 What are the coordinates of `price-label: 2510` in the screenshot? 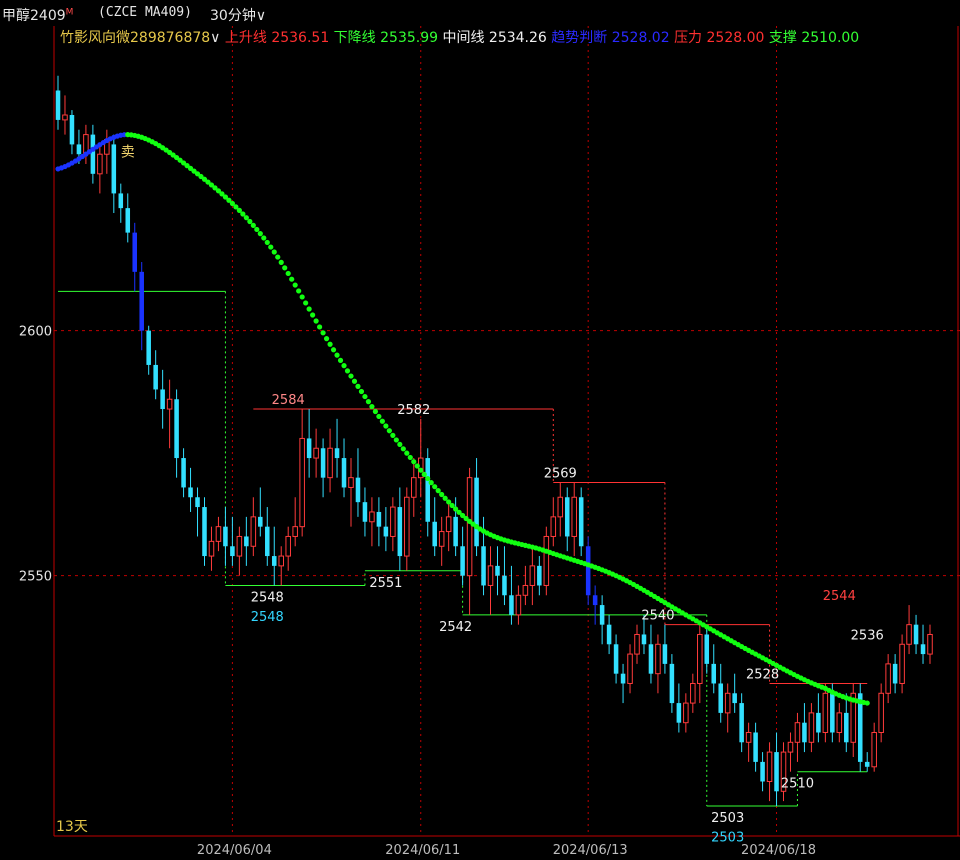 It's located at (797, 784).